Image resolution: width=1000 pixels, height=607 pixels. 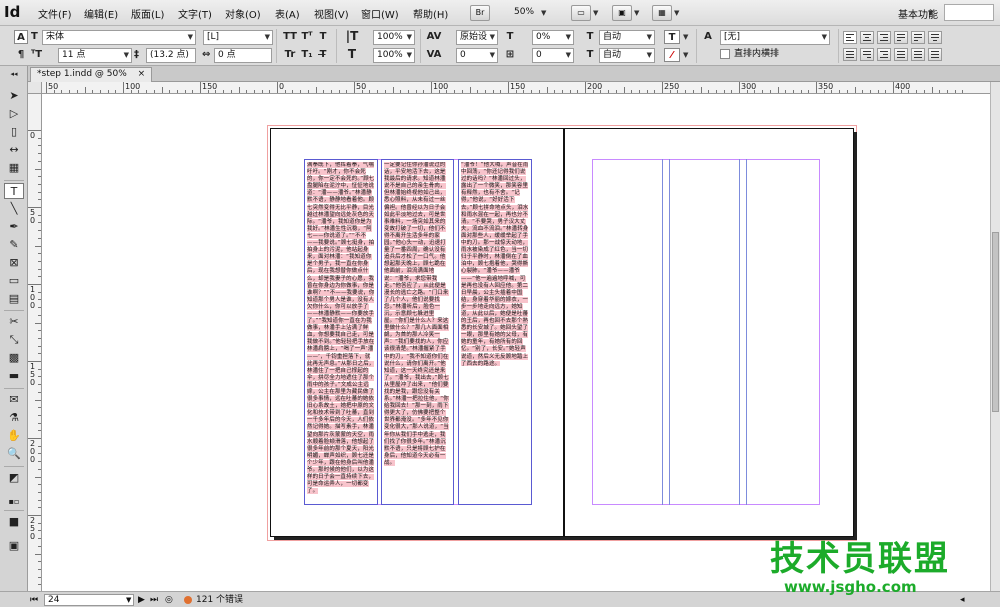 I want to click on workspace-dropdown-icon: ▼, so click(x=930, y=13).